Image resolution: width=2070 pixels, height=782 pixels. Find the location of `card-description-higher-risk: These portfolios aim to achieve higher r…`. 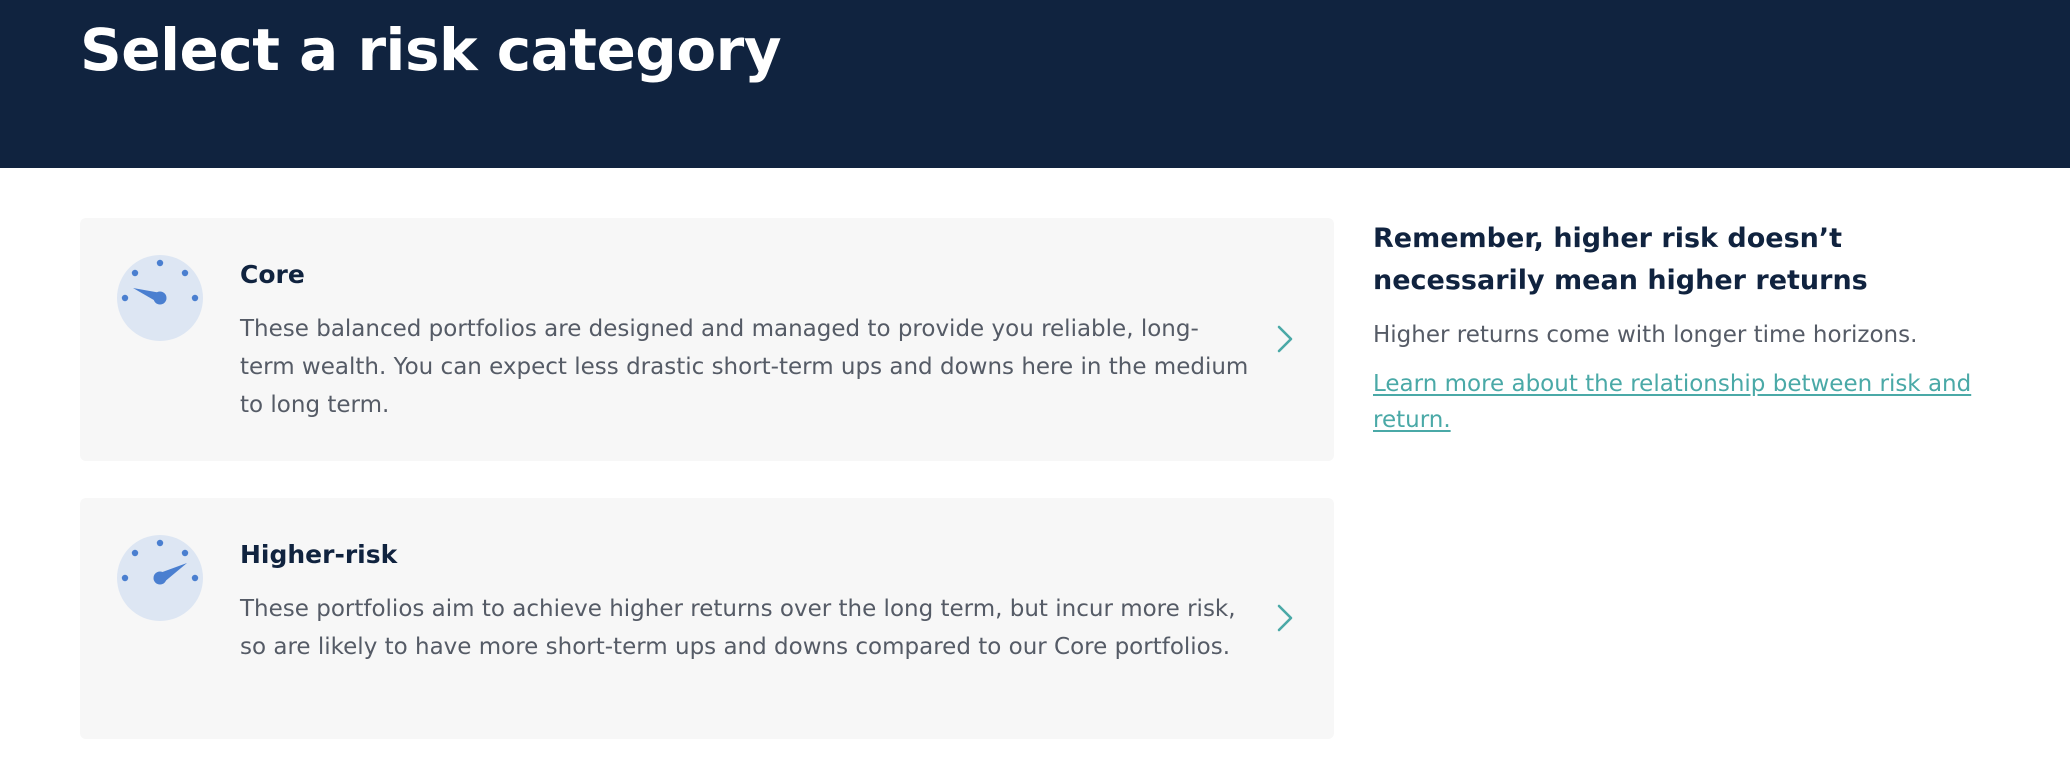

card-description-higher-risk: These portfolios aim to achieve higher r… is located at coordinates (738, 628).